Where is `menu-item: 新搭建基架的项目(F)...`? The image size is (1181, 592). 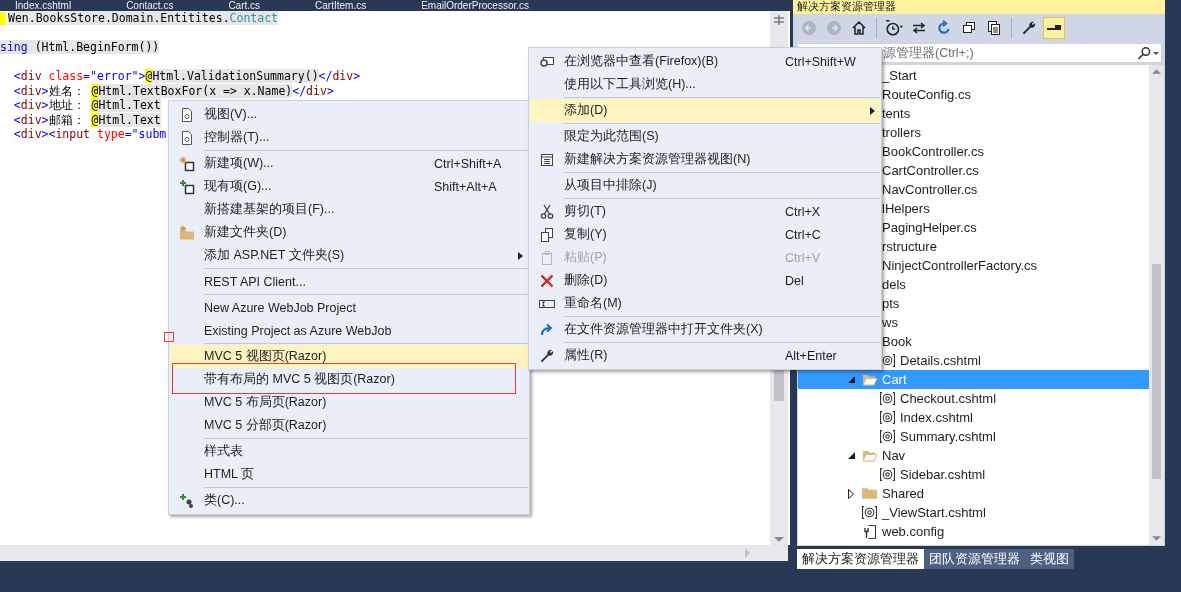
menu-item: 新搭建基架的项目(F)... is located at coordinates (349, 209).